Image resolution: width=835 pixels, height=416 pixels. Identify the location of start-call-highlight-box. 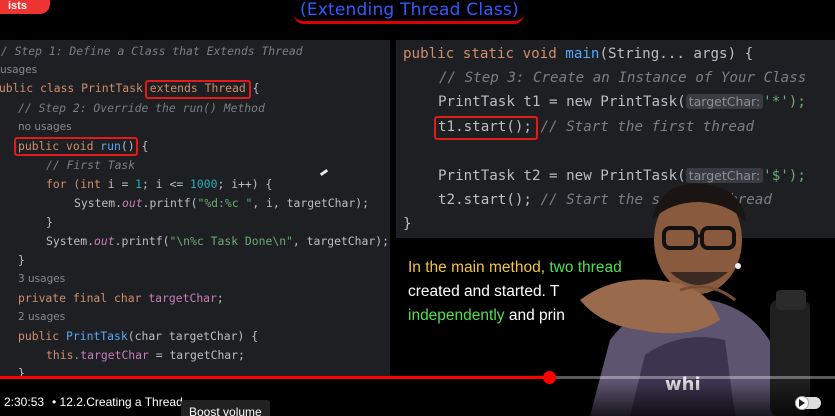
(486, 128).